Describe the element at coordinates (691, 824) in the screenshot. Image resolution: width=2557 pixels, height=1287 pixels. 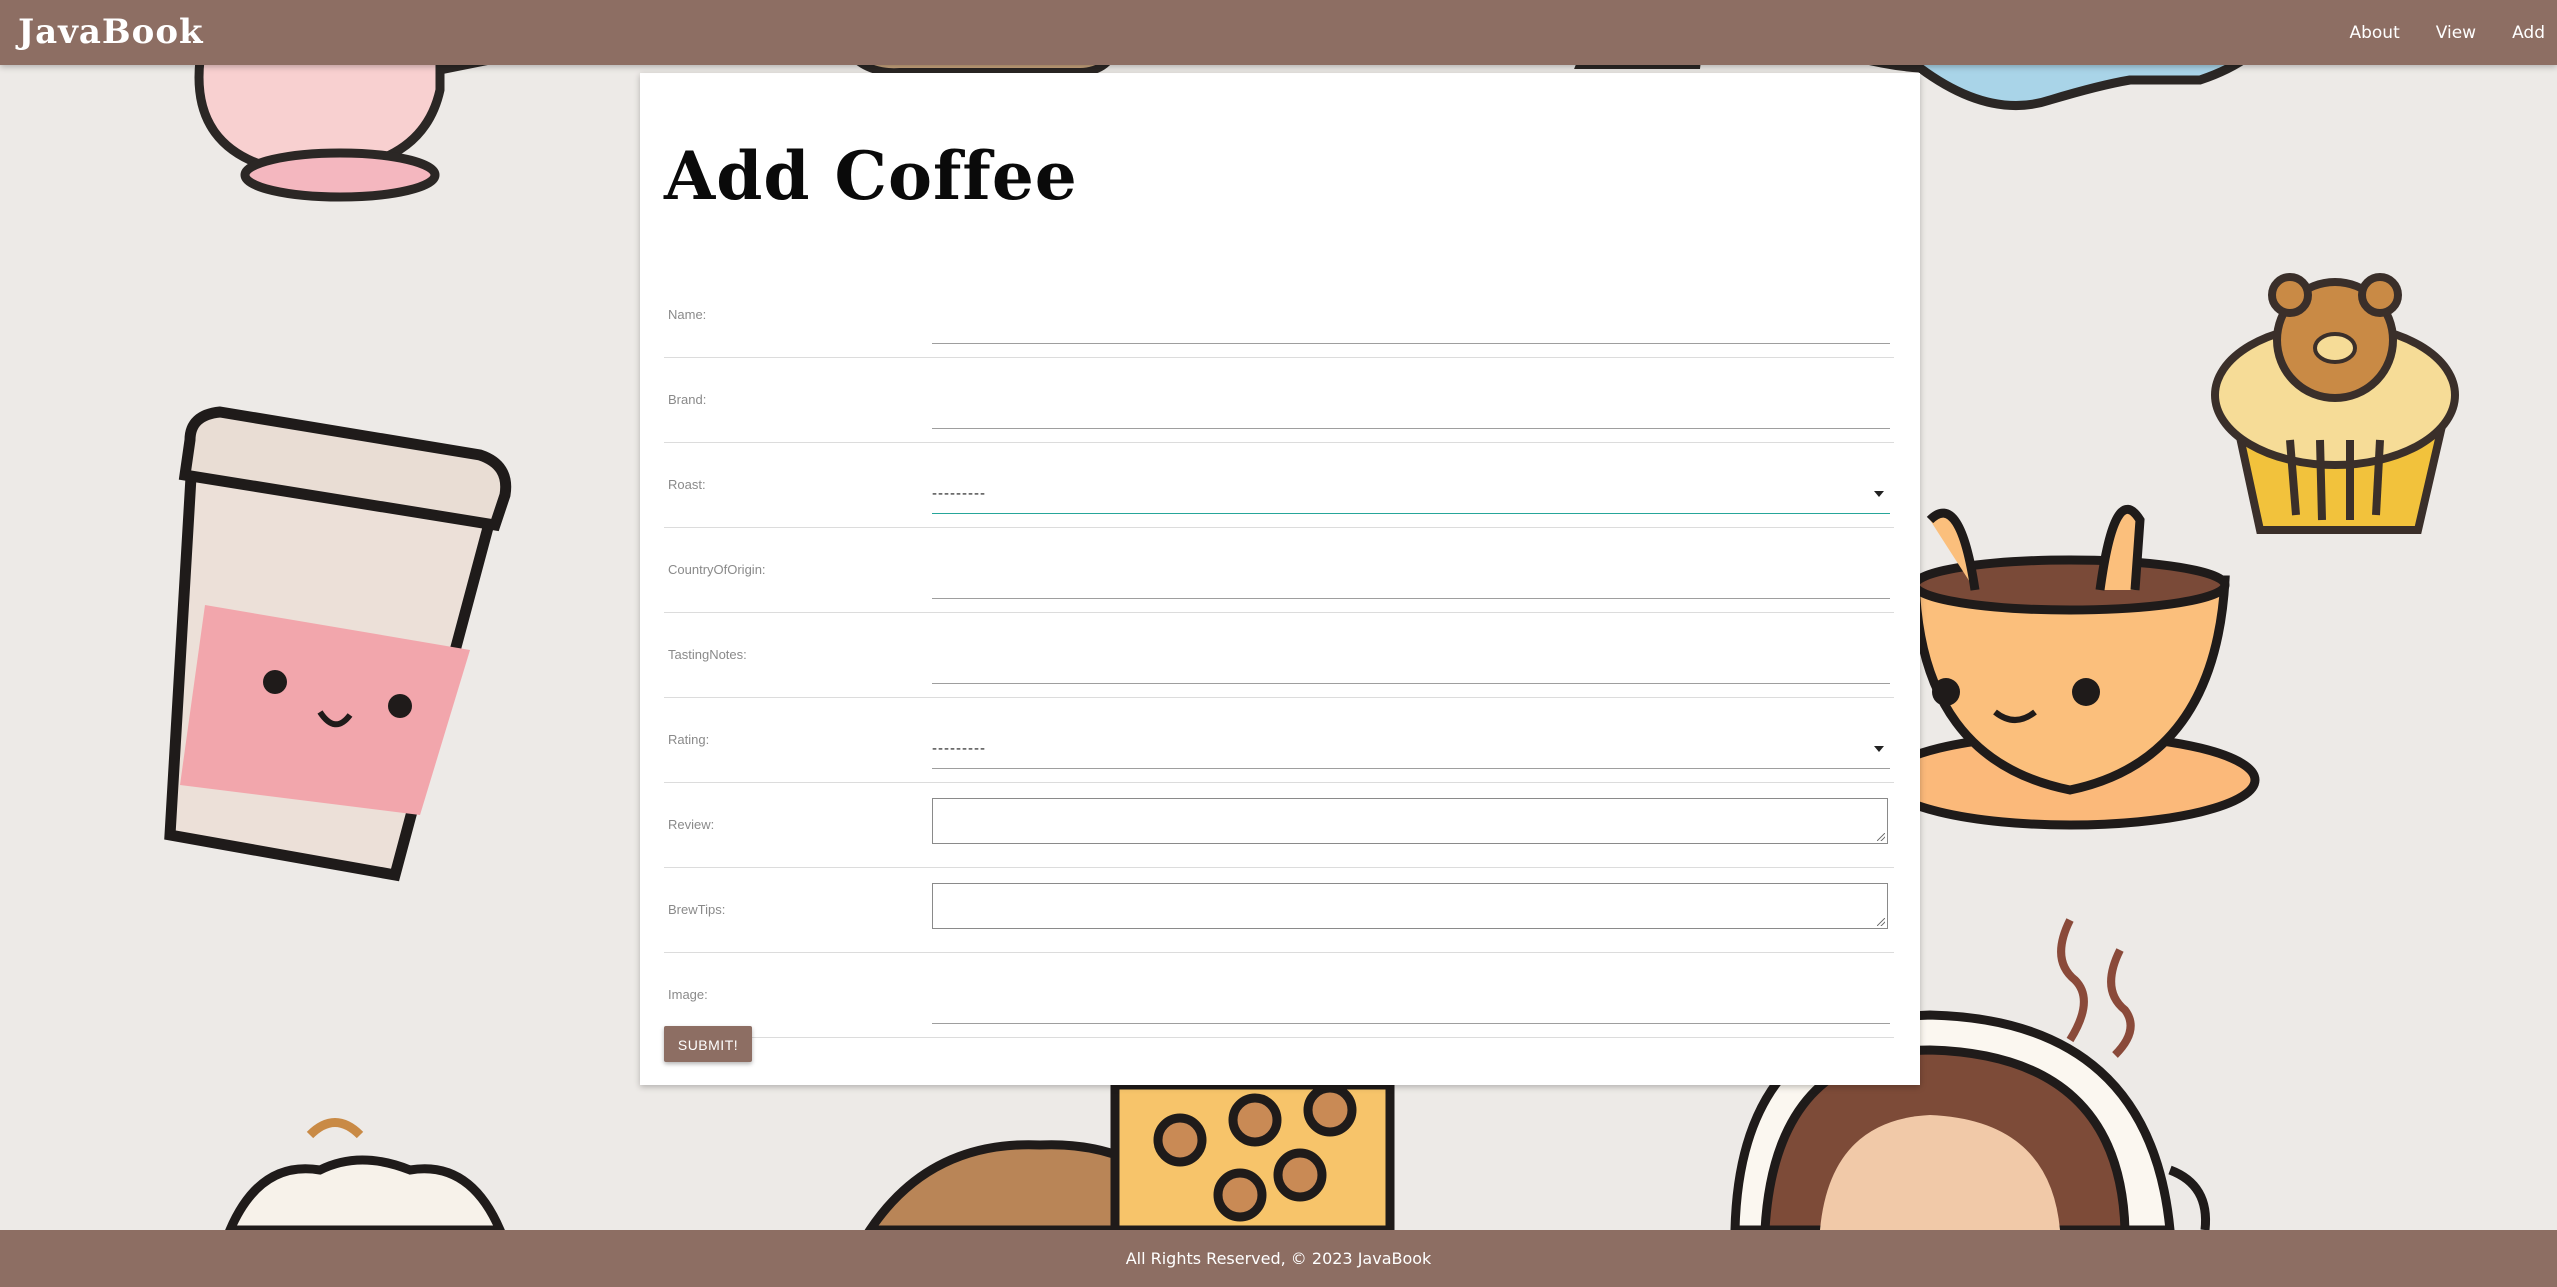
I see `review-label: Review:` at that location.